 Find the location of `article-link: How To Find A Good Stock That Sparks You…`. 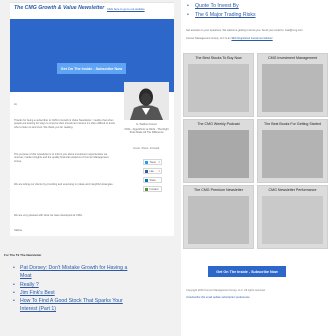

article-link: How To Find A Good Stock That Sparks You… is located at coordinates (96, 301).